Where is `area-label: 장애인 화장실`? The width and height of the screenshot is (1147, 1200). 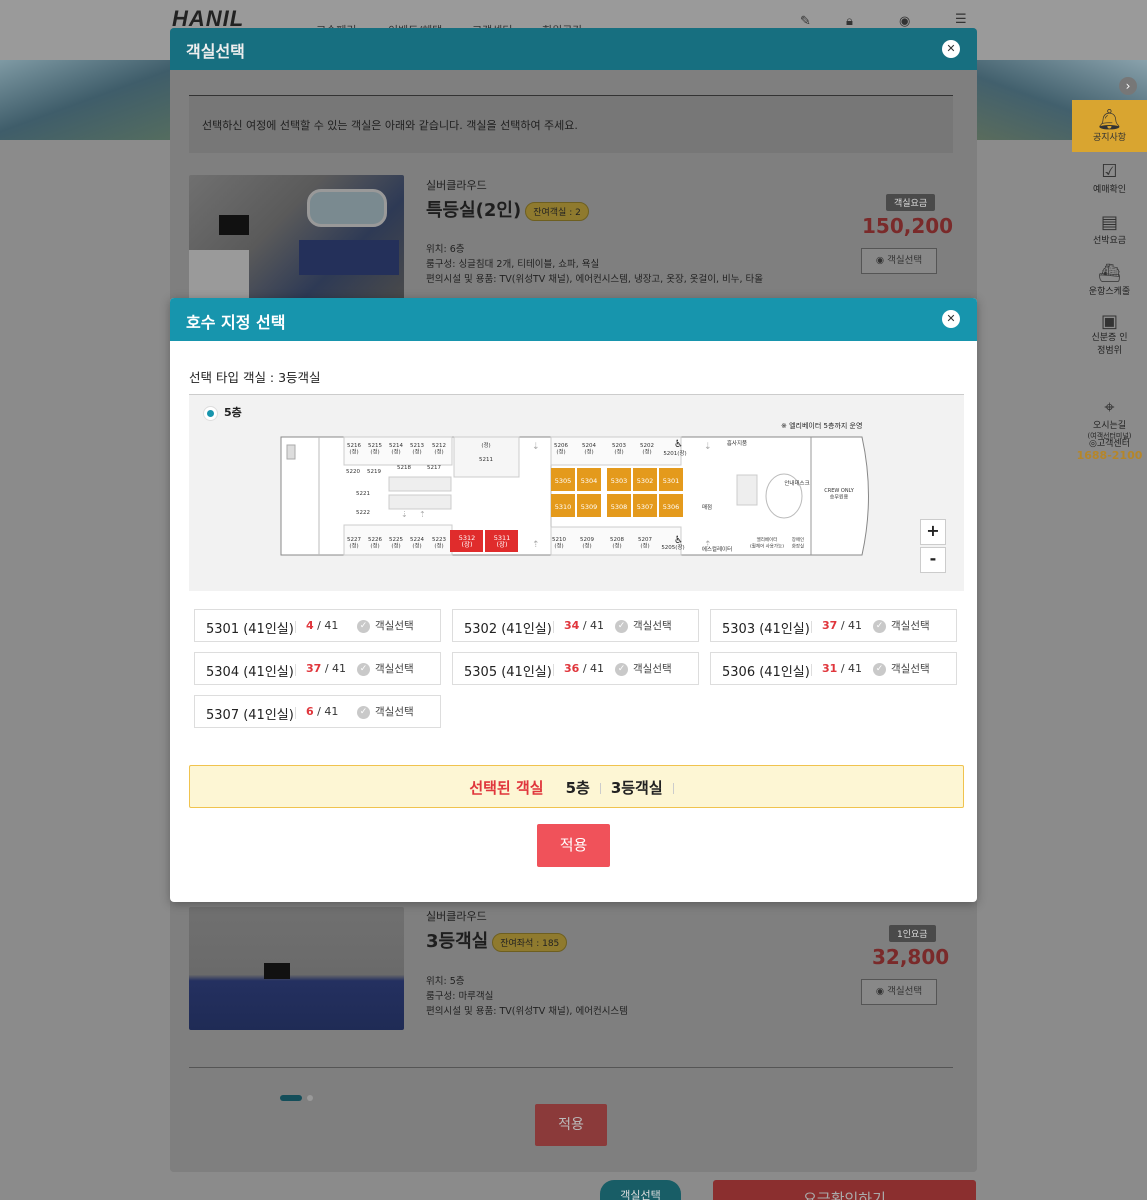
area-label: 장애인 화장실 is located at coordinates (798, 543).